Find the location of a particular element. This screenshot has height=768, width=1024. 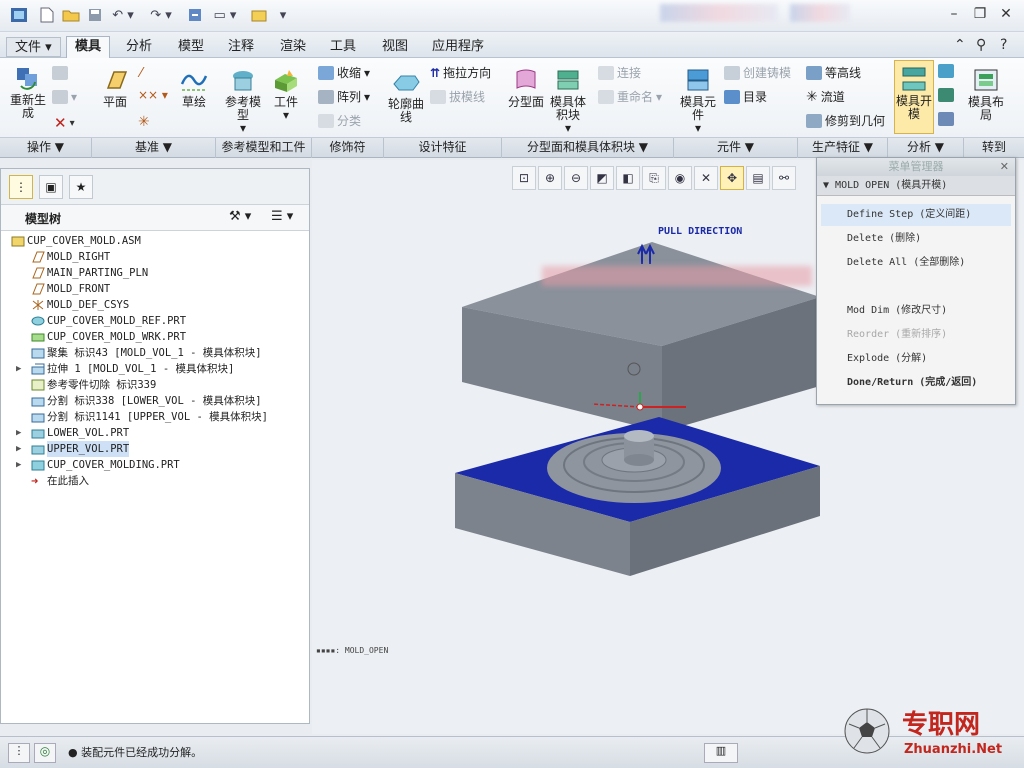

tree-settings-icon: ⚒ ▾ is located at coordinates (240, 216).